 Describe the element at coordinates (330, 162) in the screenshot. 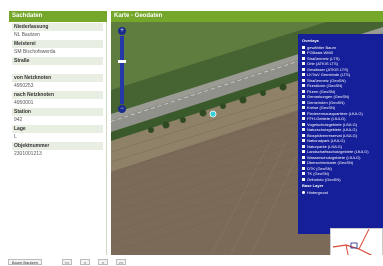

I see `overlay-label: Überschirmkarte (GeoSN)` at that location.